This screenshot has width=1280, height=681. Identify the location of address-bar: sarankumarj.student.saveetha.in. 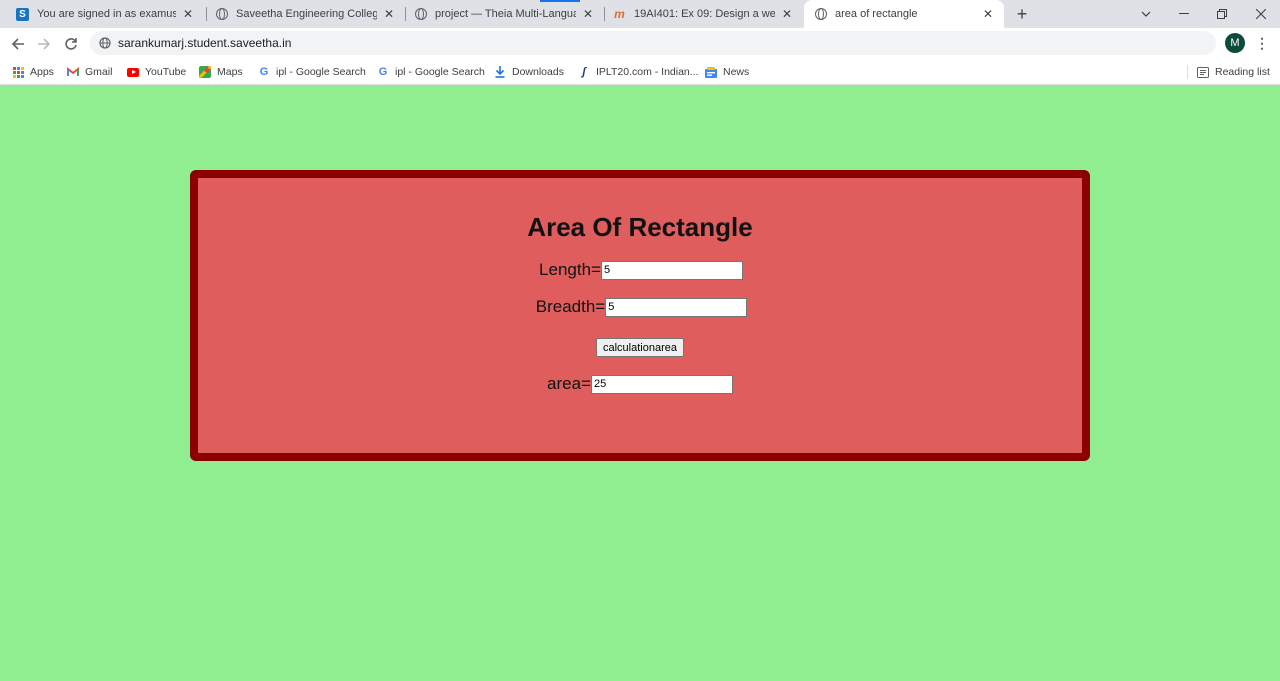
(653, 43).